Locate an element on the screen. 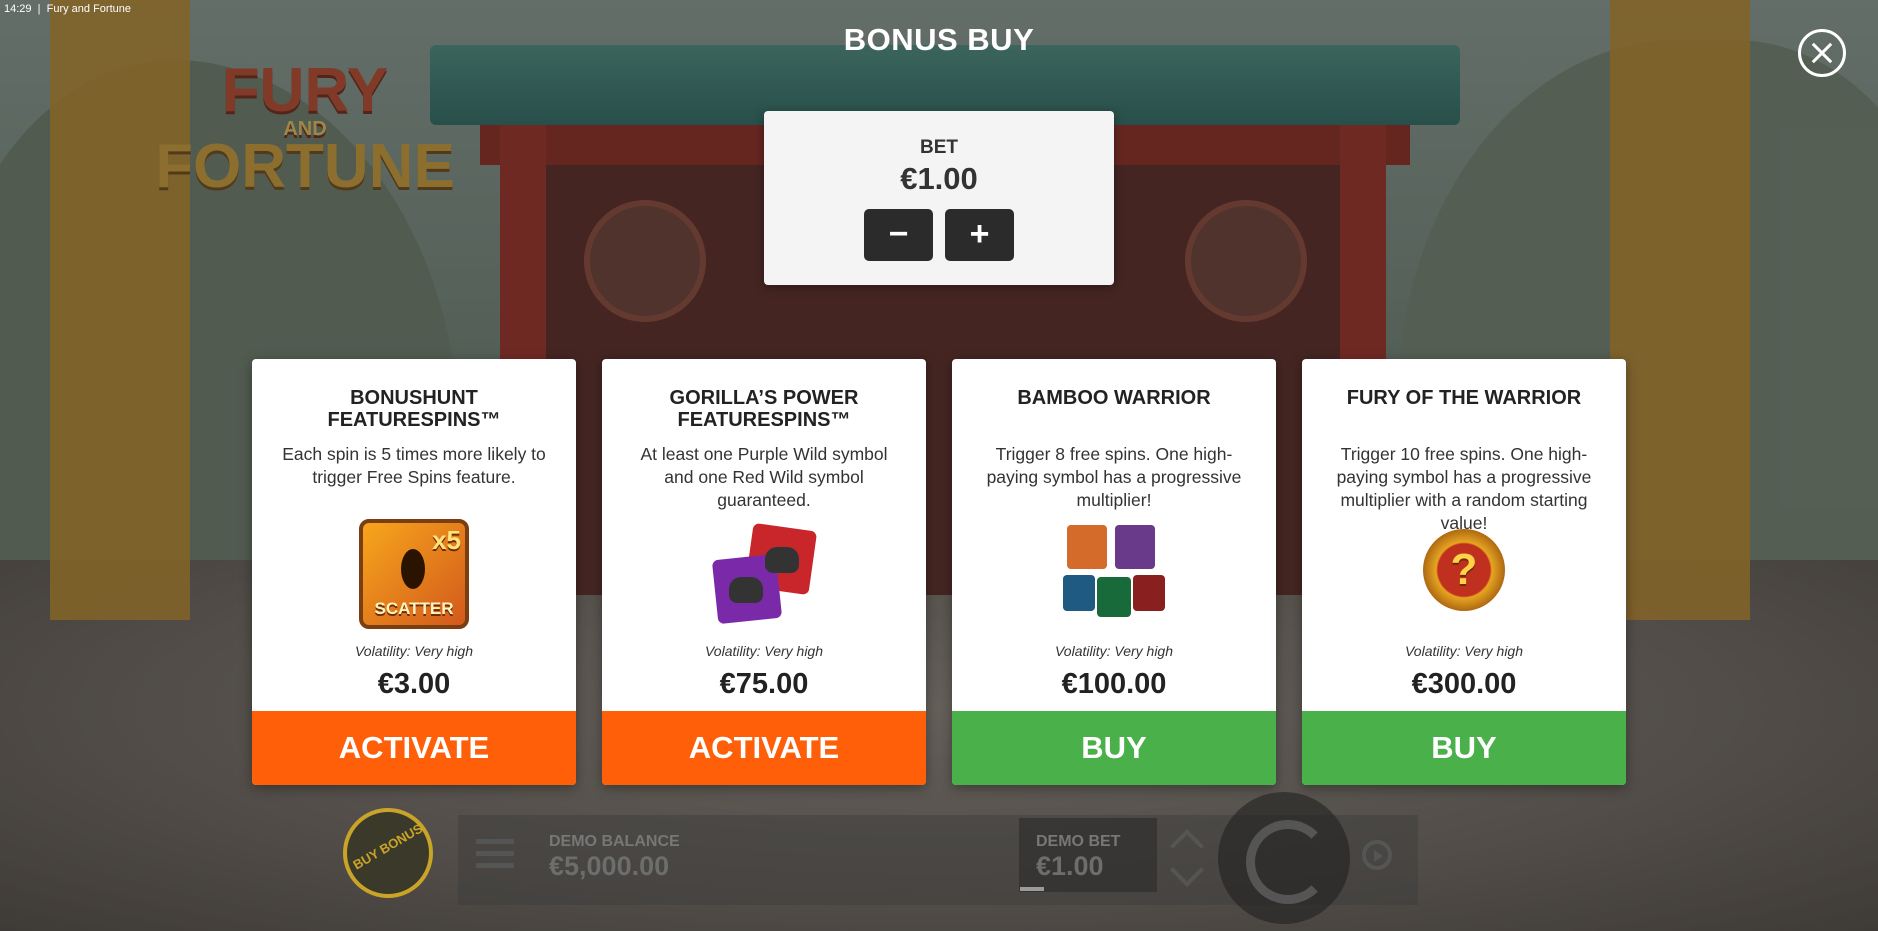  warrior-symbols-icon is located at coordinates (1114, 574).